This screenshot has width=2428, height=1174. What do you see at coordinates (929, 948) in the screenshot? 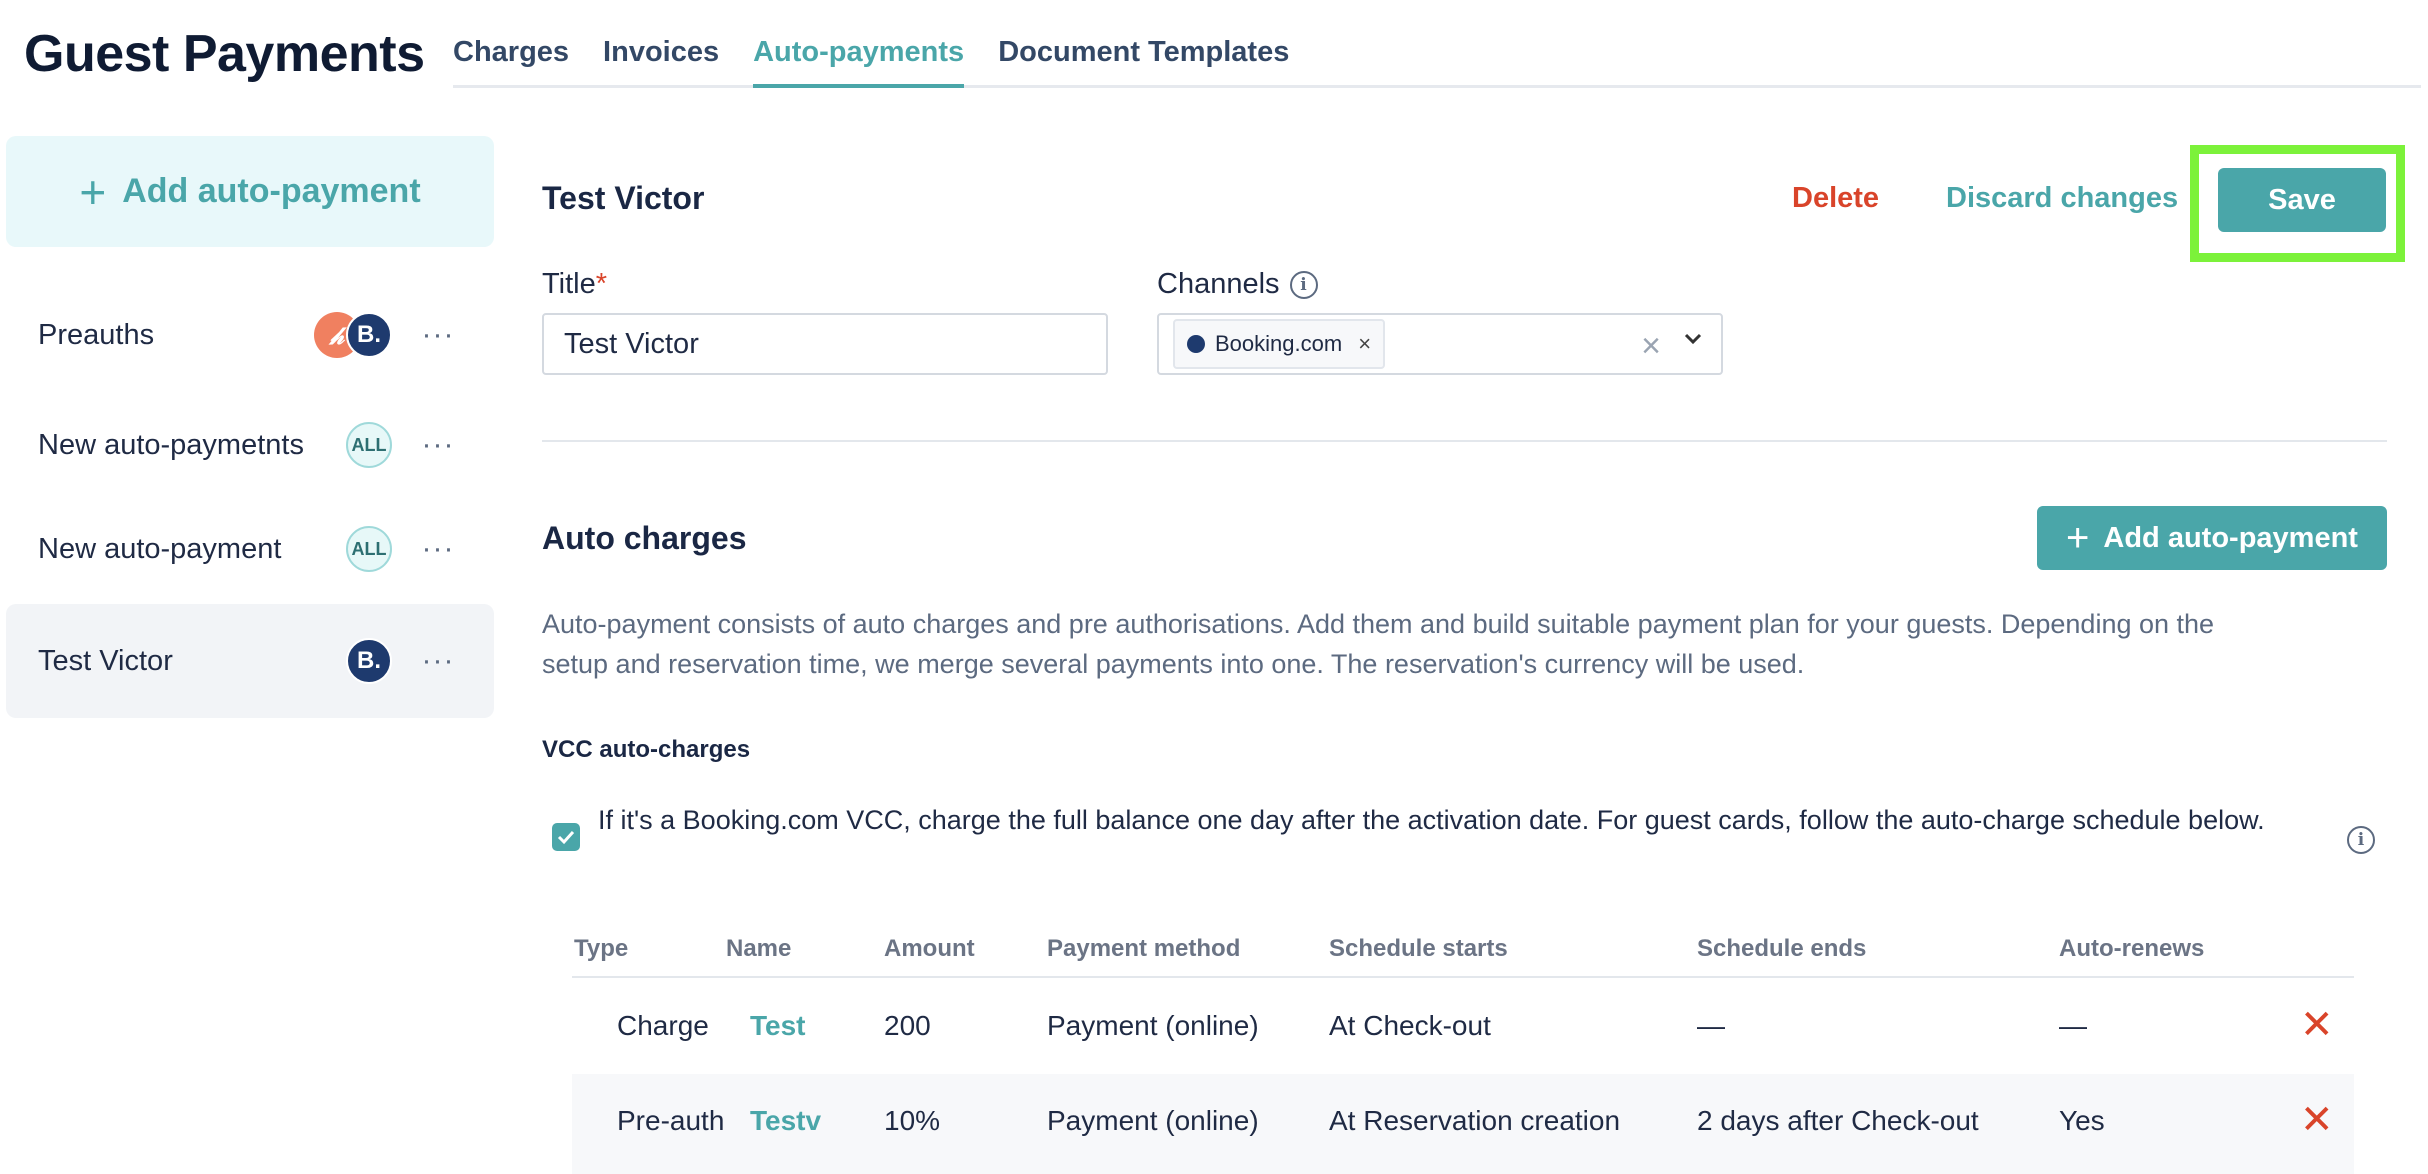
I see `column-header-amount: Amount` at bounding box center [929, 948].